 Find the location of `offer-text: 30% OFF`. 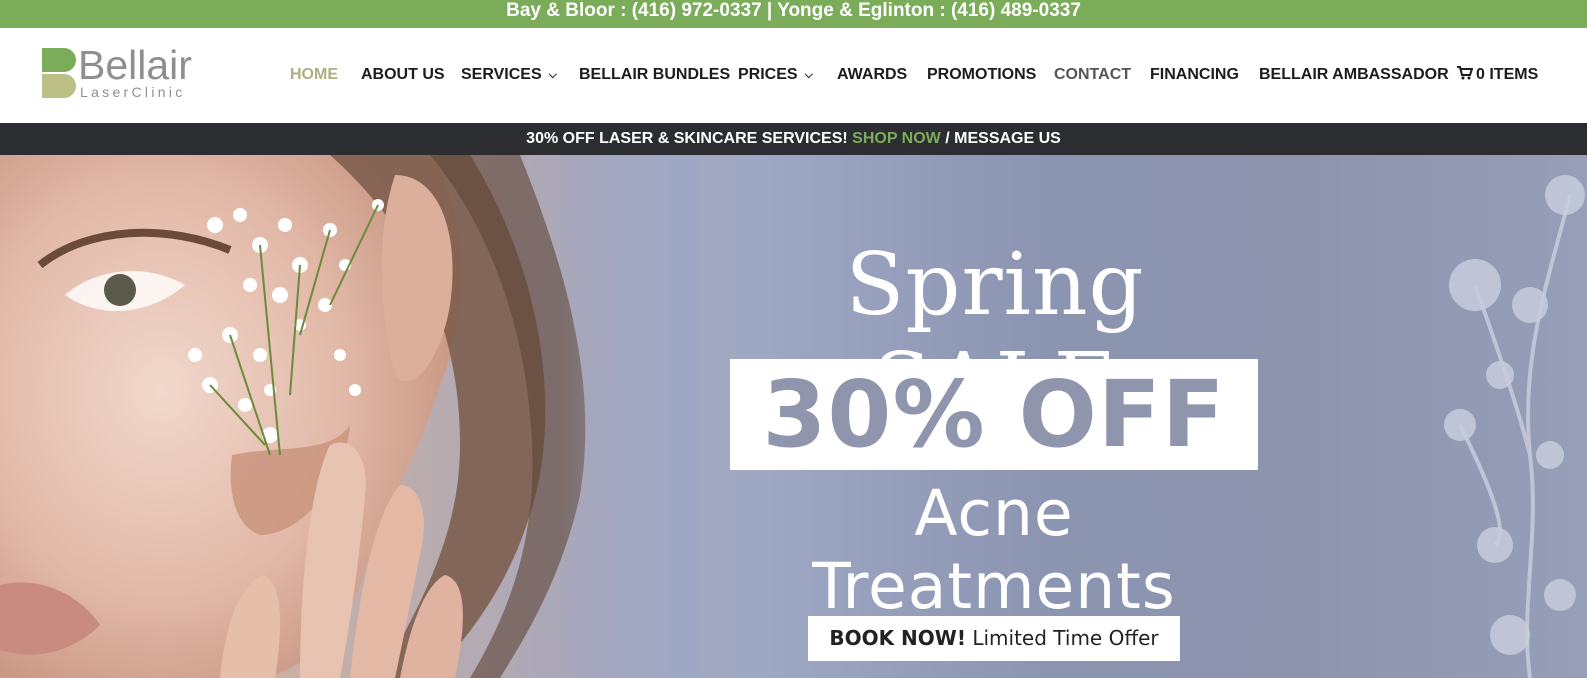

offer-text: 30% OFF is located at coordinates (994, 414).